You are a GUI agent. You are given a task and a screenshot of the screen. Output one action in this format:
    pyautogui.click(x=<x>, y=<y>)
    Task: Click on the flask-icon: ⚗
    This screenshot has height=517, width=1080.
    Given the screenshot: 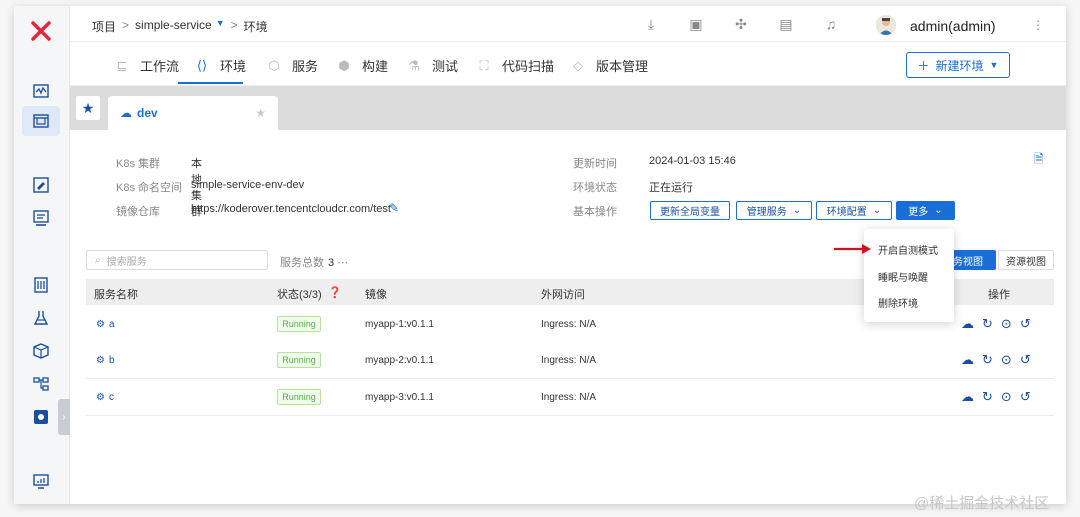 What is the action you would take?
    pyautogui.click(x=414, y=65)
    